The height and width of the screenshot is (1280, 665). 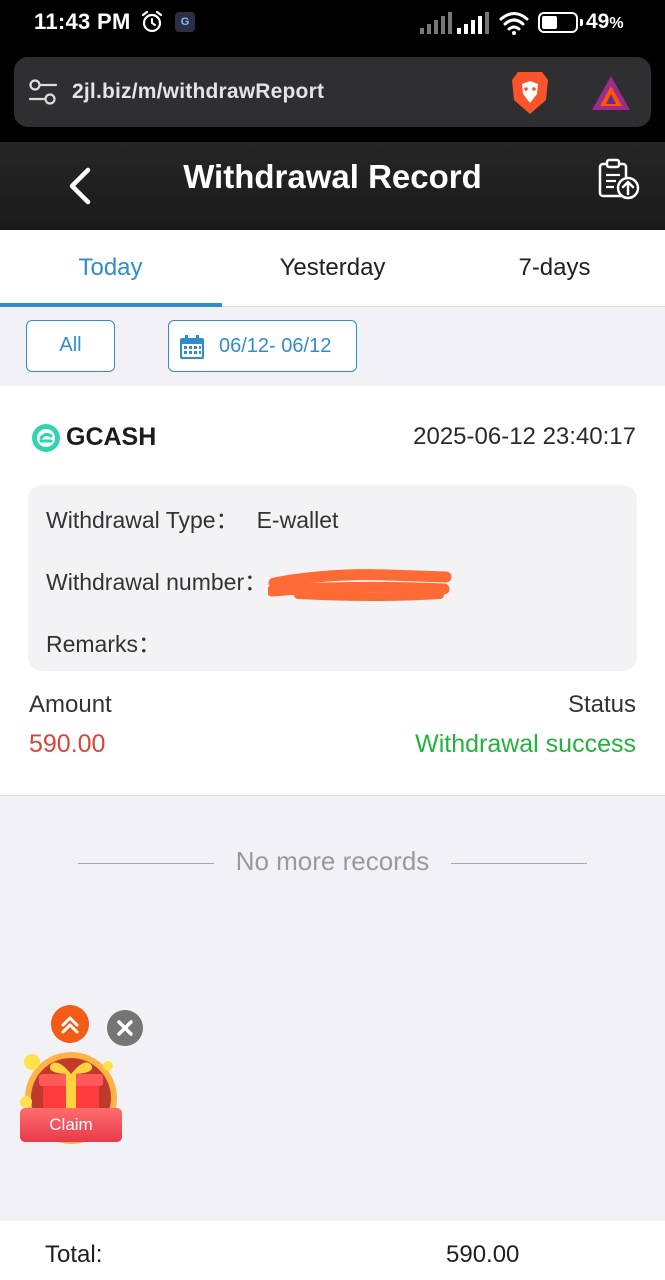 What do you see at coordinates (619, 180) in the screenshot?
I see `clipboard-upload-icon` at bounding box center [619, 180].